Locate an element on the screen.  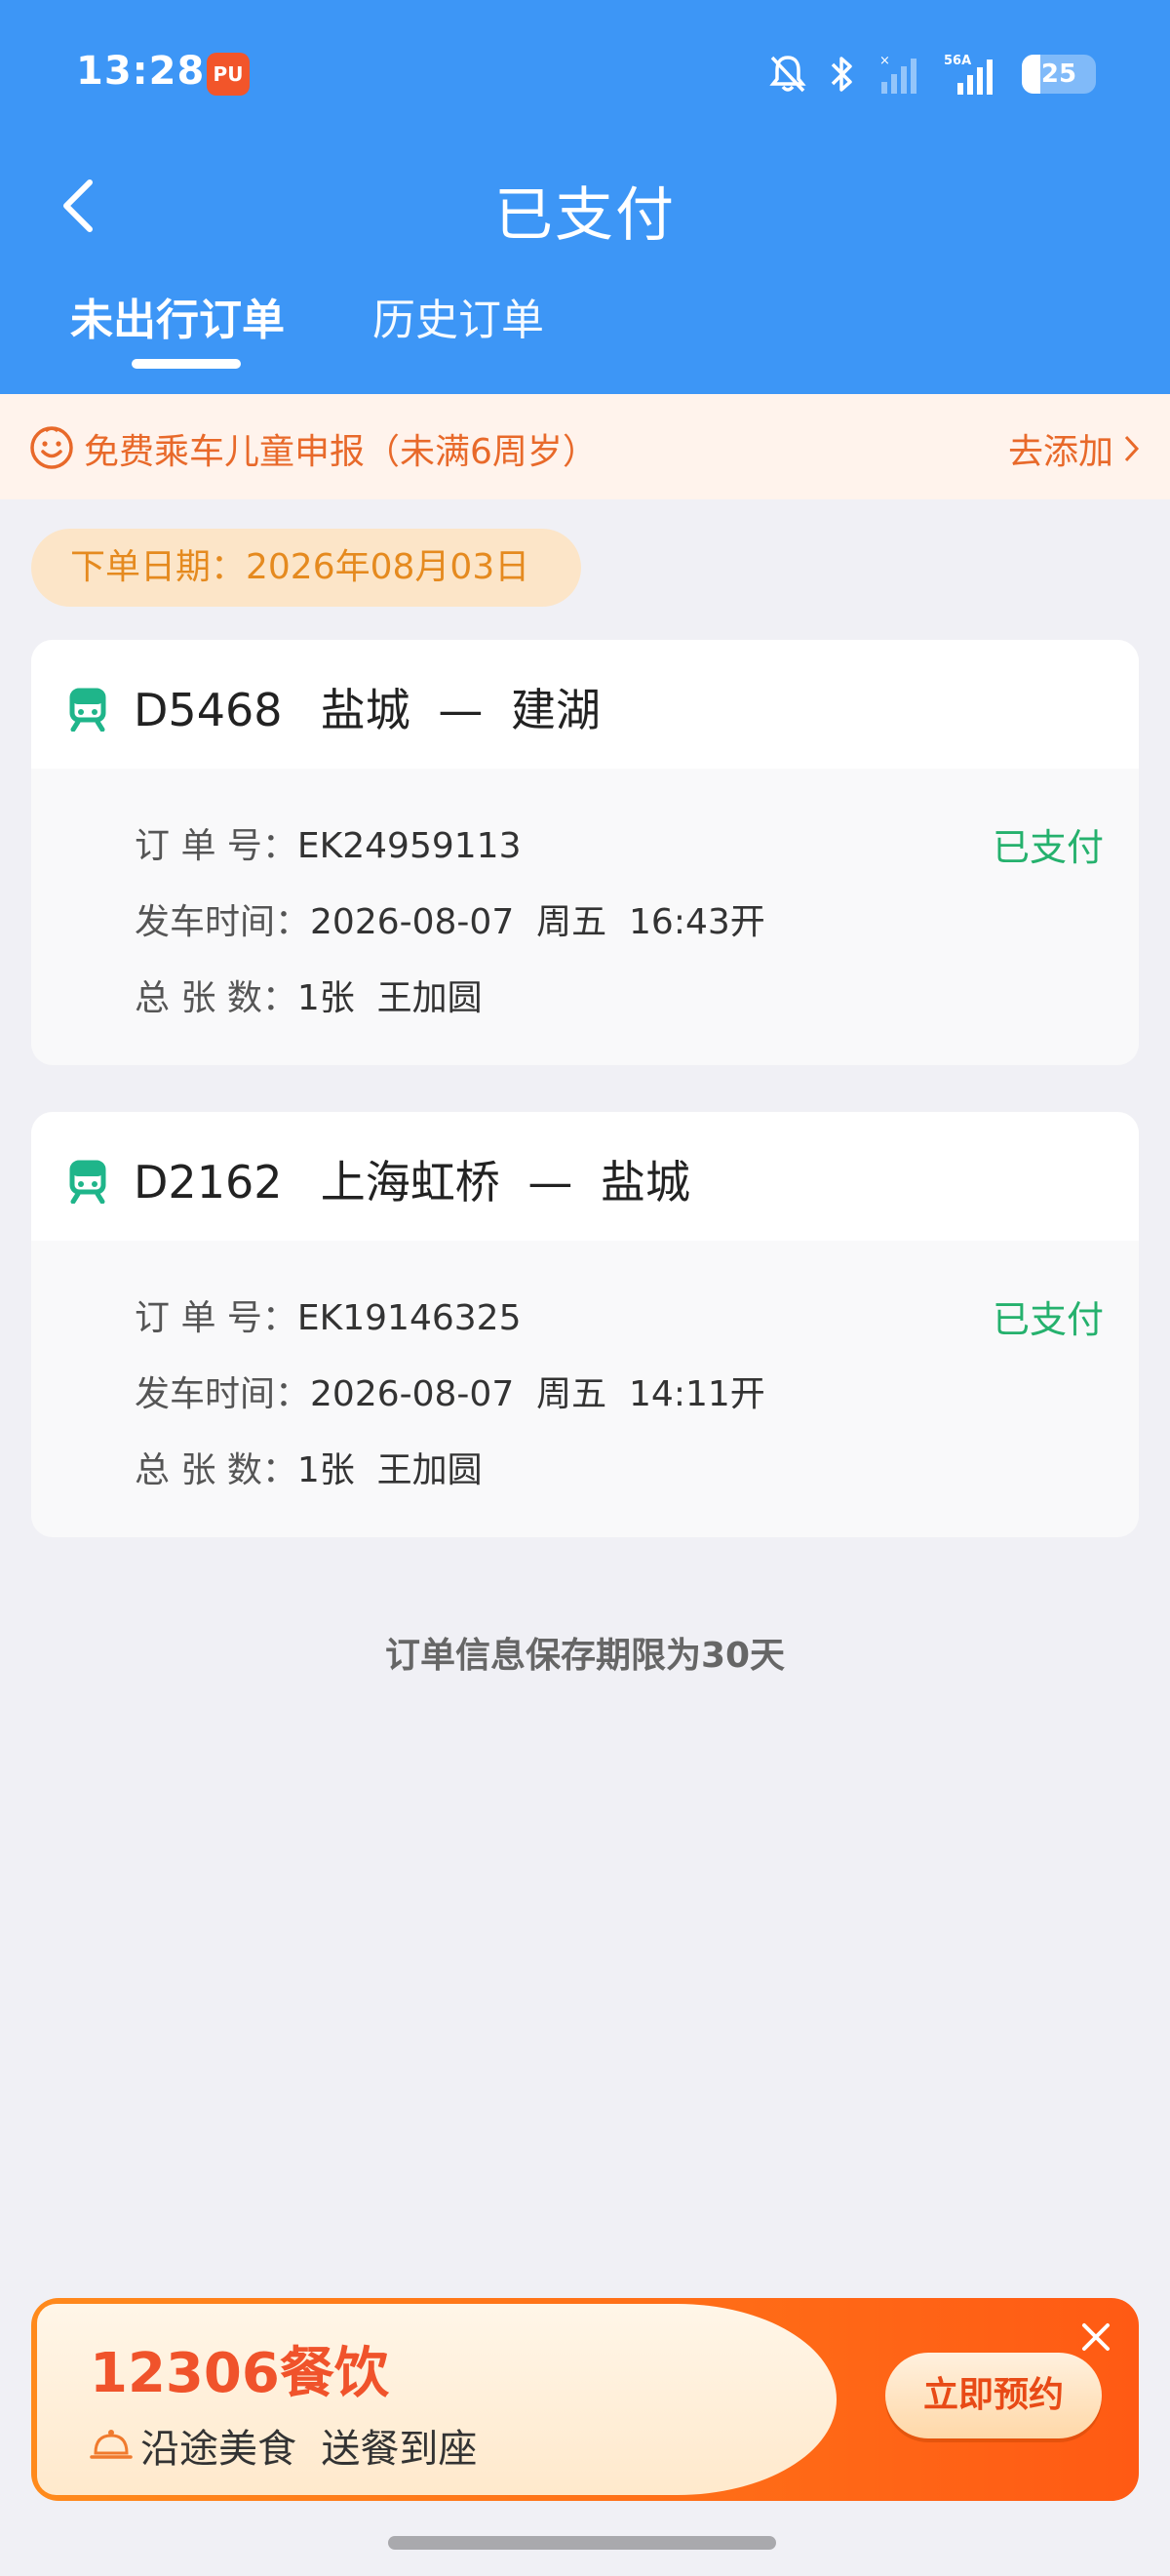
departure-row: 发车时间：2026-08-07 周五 16:43开 is located at coordinates (450, 918).